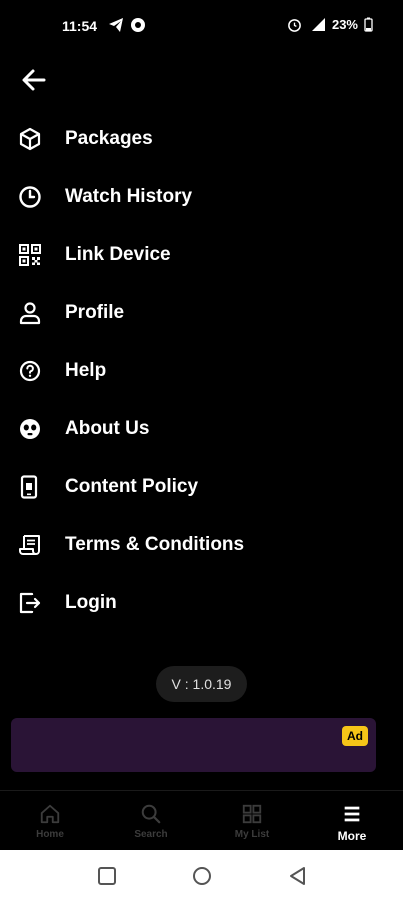 The image size is (403, 900). Describe the element at coordinates (201, 487) in the screenshot. I see `menu-item-content-policy: Content Policy` at that location.